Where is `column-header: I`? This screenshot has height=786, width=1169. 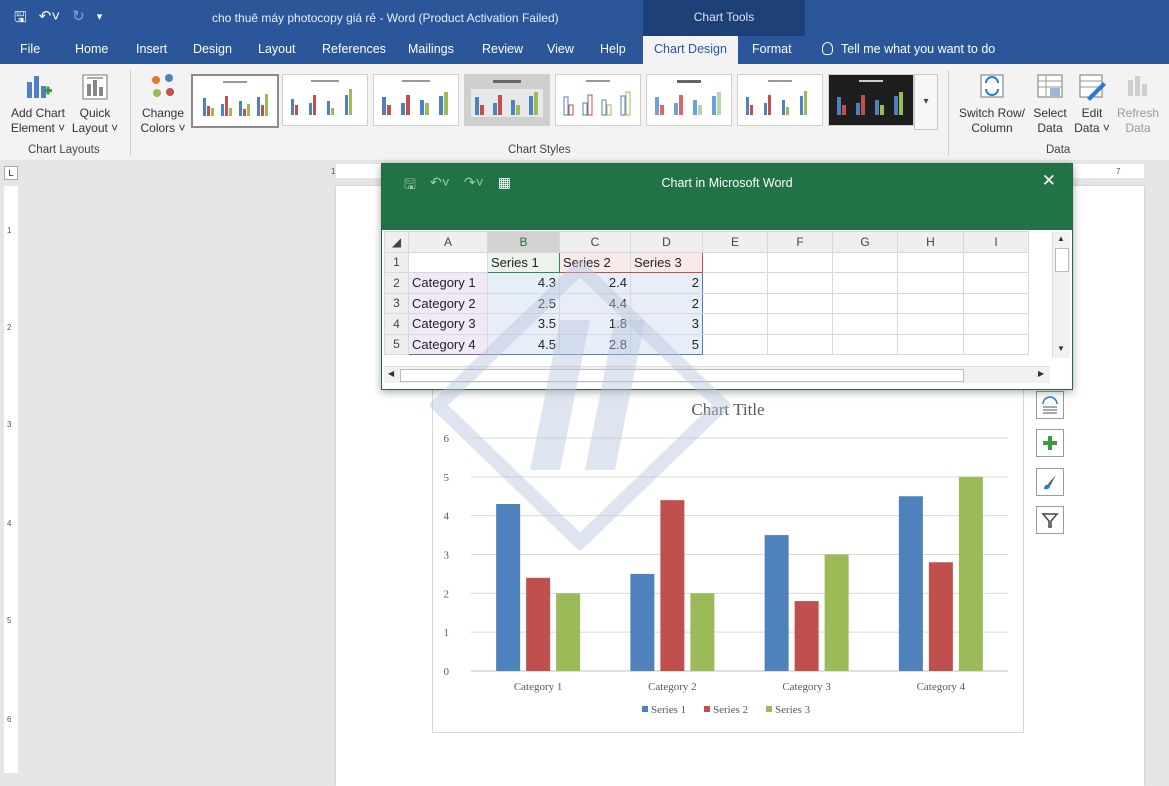
column-header: I is located at coordinates (996, 242).